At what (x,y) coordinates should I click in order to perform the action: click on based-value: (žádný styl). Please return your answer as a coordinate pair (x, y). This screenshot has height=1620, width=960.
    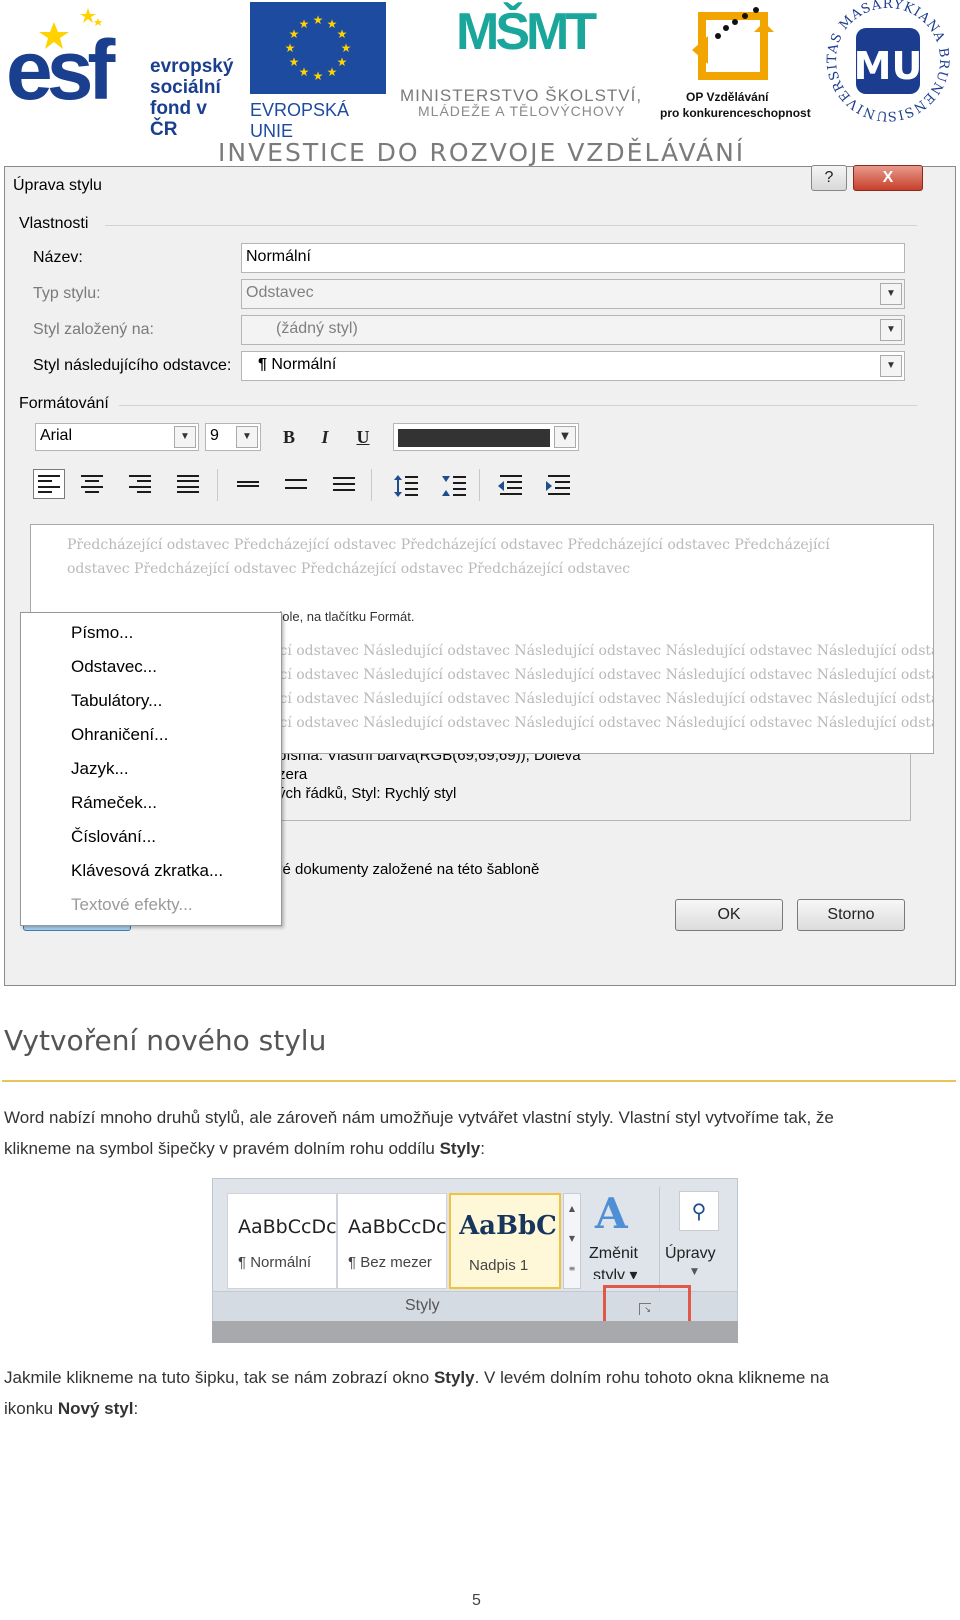
    Looking at the image, I should click on (317, 328).